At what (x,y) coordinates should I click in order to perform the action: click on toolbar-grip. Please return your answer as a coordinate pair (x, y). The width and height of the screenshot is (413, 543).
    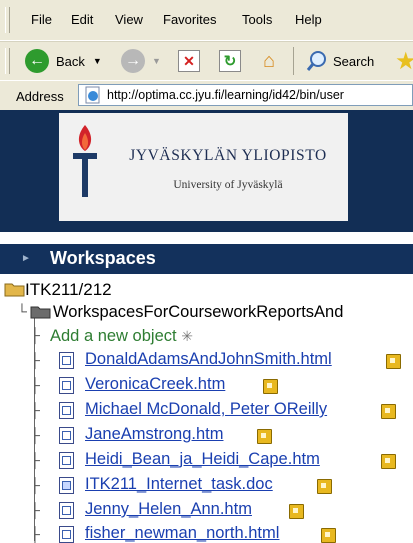
    Looking at the image, I should click on (7, 61).